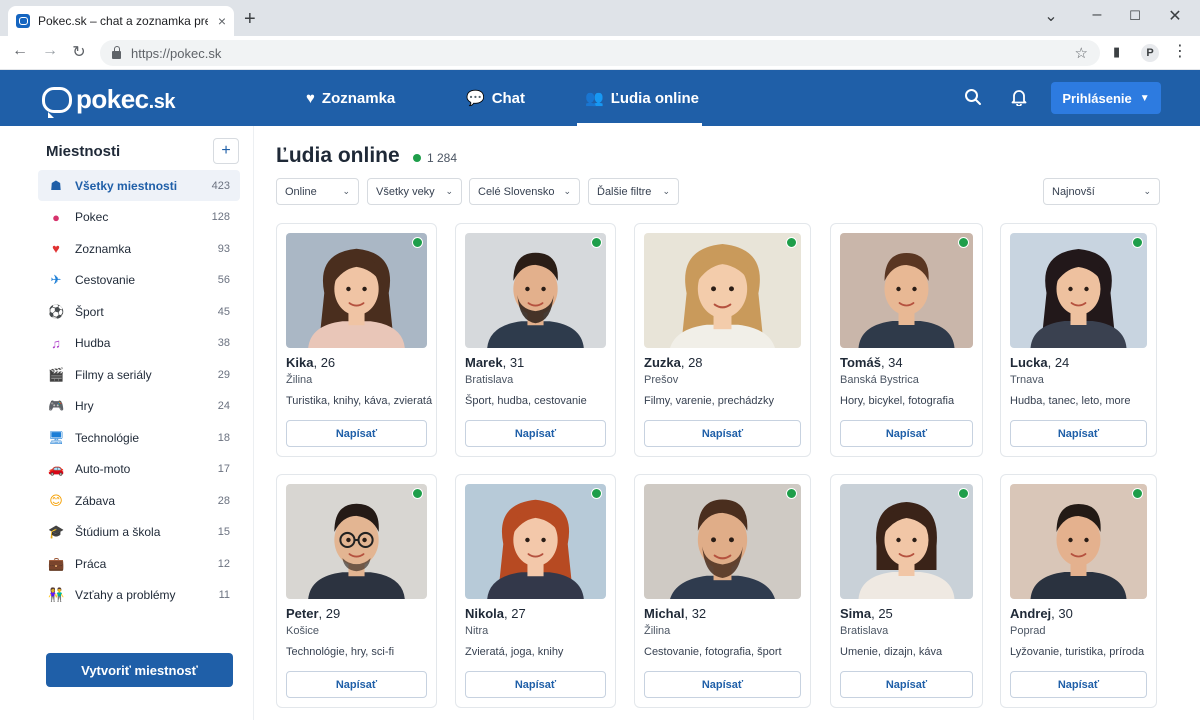 The image size is (1200, 720). I want to click on browser-tab: Pokec.sk – chat a zoznamka pre k ×, so click(121, 21).